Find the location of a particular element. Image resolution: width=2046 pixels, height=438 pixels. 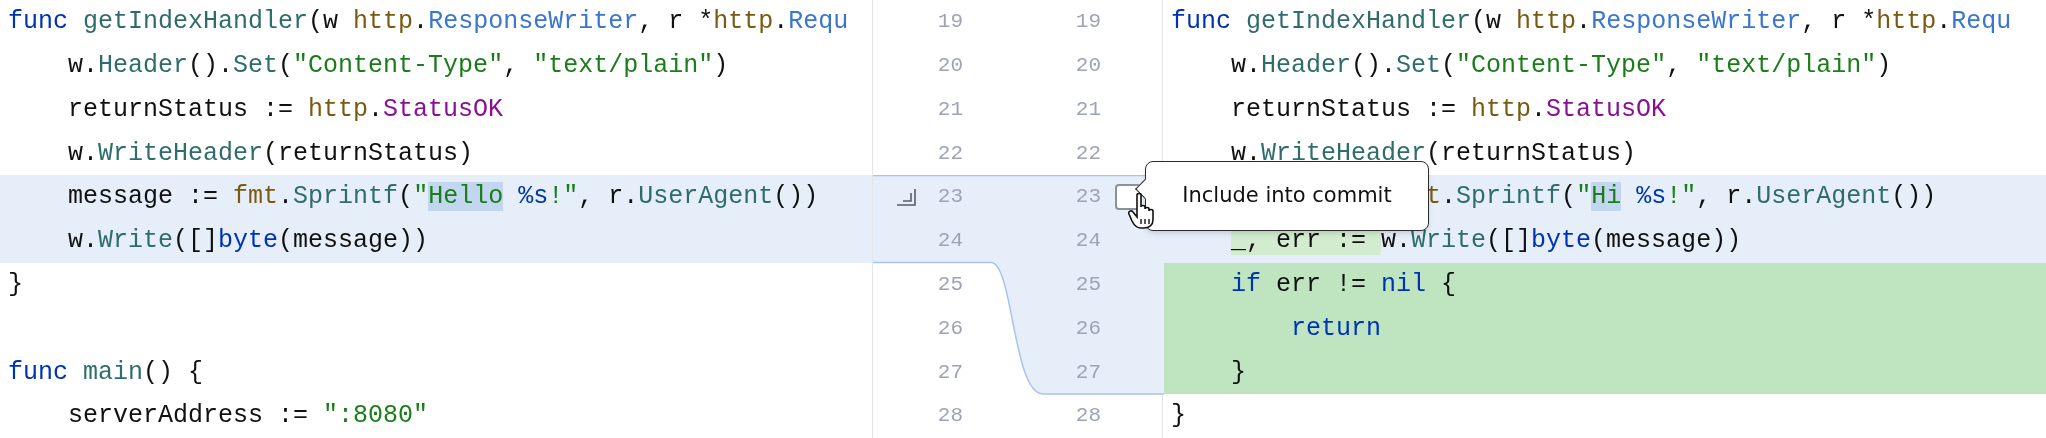

code-line: w.Write([]byte(message)) is located at coordinates (248, 241).